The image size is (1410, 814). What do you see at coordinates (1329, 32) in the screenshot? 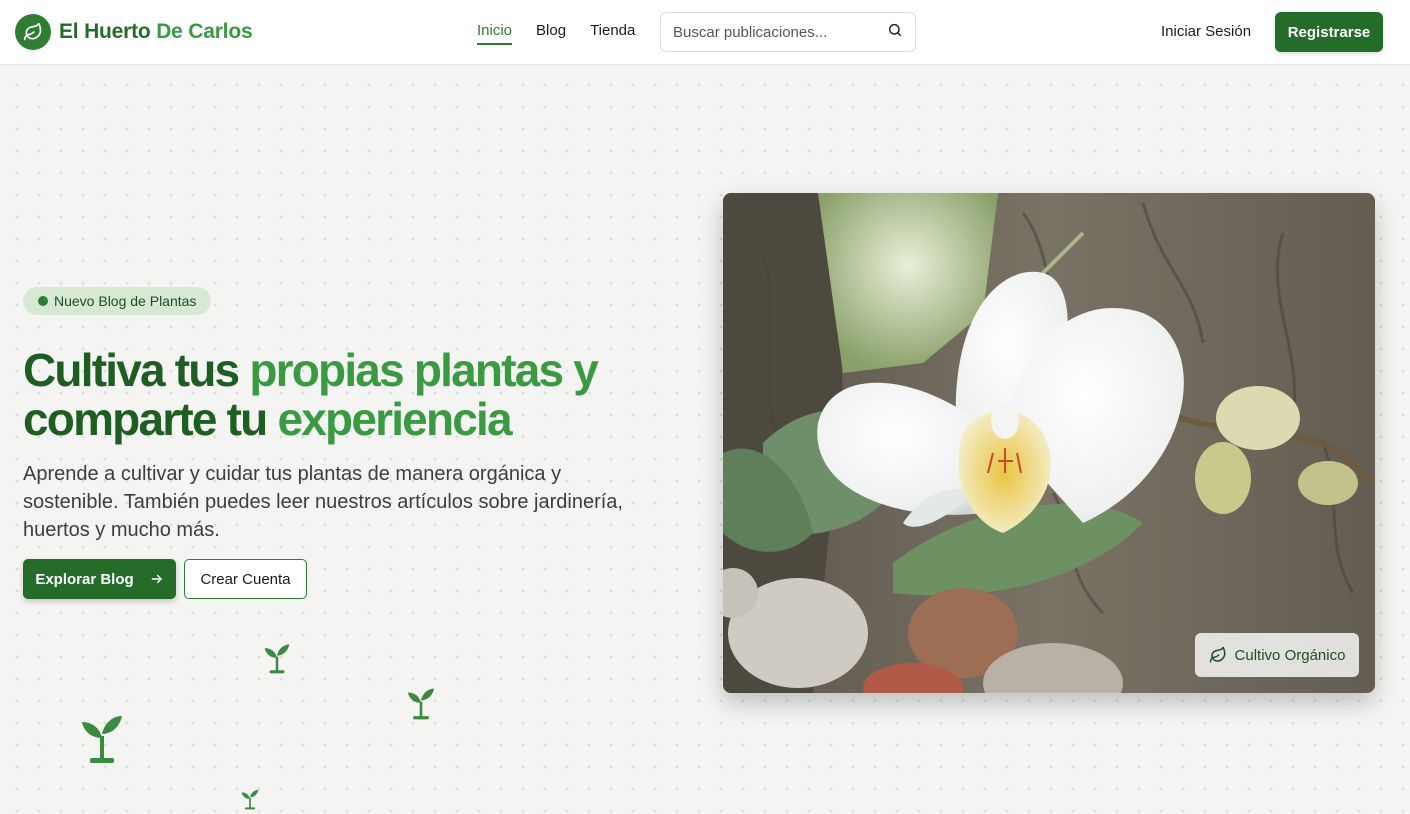
I see `register-button: Registrarse` at bounding box center [1329, 32].